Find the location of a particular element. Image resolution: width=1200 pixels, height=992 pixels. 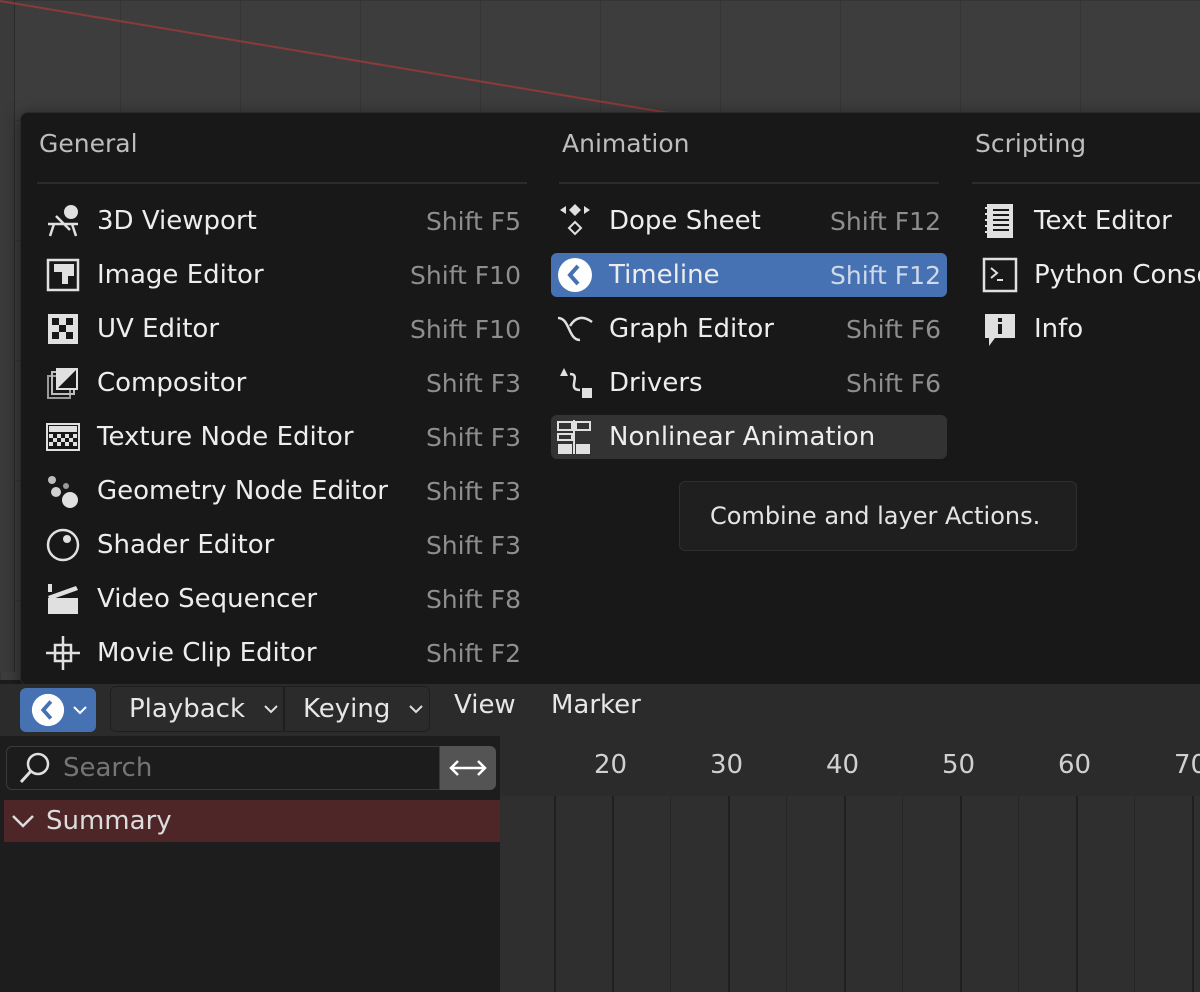

column-title-scripting: Scripting is located at coordinates (1031, 143).